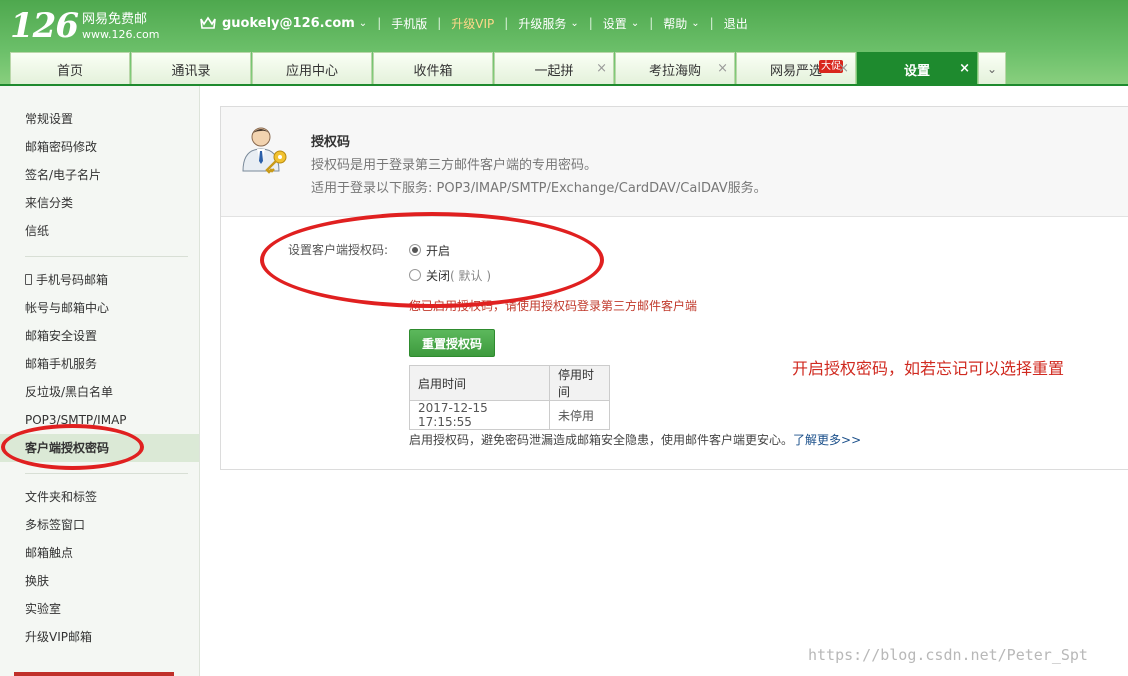  Describe the element at coordinates (479, 415) in the screenshot. I see `enabled-time: 2017-12-15 17:15:55` at that location.